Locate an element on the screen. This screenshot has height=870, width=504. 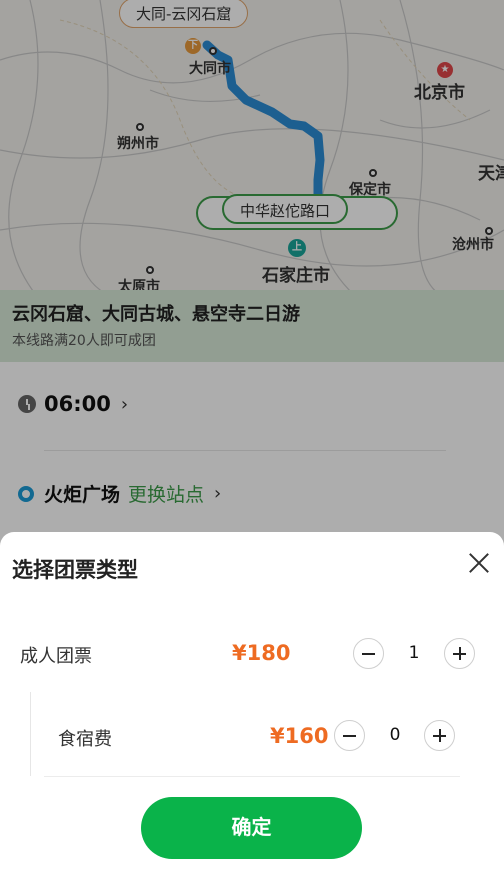
confirm-button: 确定 is located at coordinates (251, 828).